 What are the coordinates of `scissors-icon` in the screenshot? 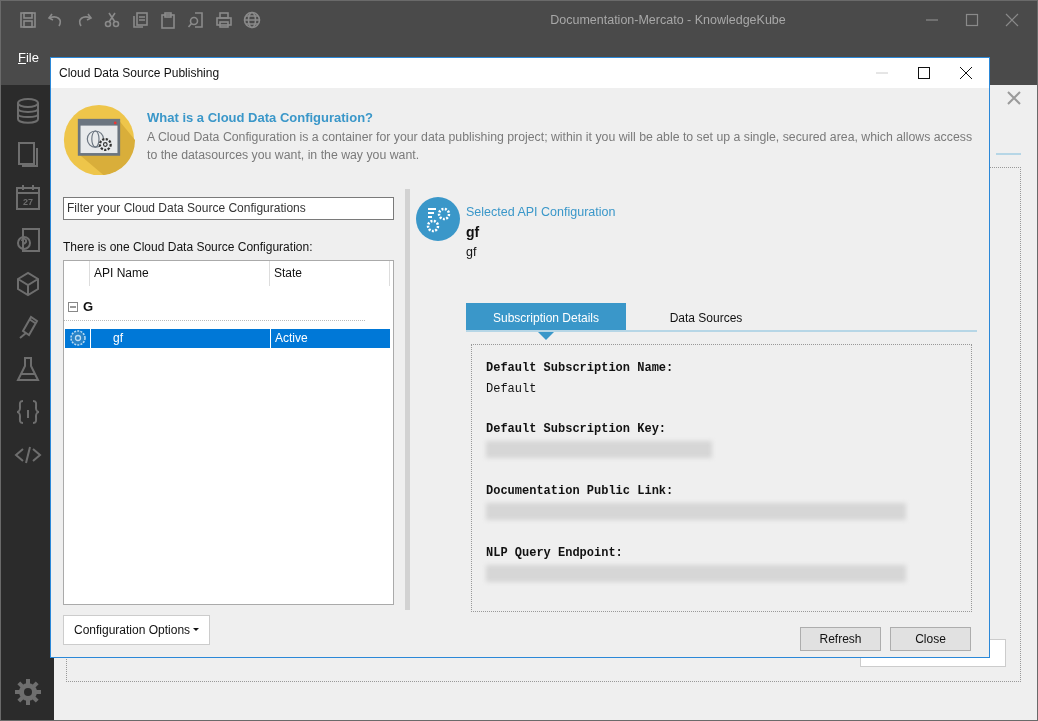 It's located at (112, 20).